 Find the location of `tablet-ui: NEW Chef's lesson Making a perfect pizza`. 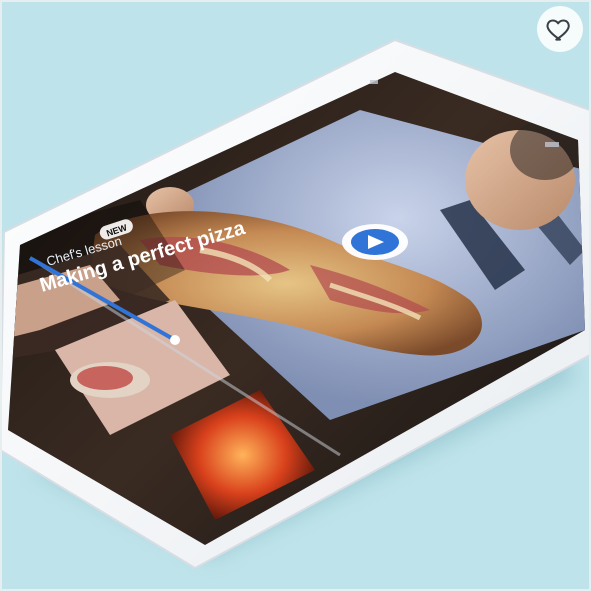

tablet-ui: NEW Chef's lesson Making a perfect pizza is located at coordinates (222, 281).